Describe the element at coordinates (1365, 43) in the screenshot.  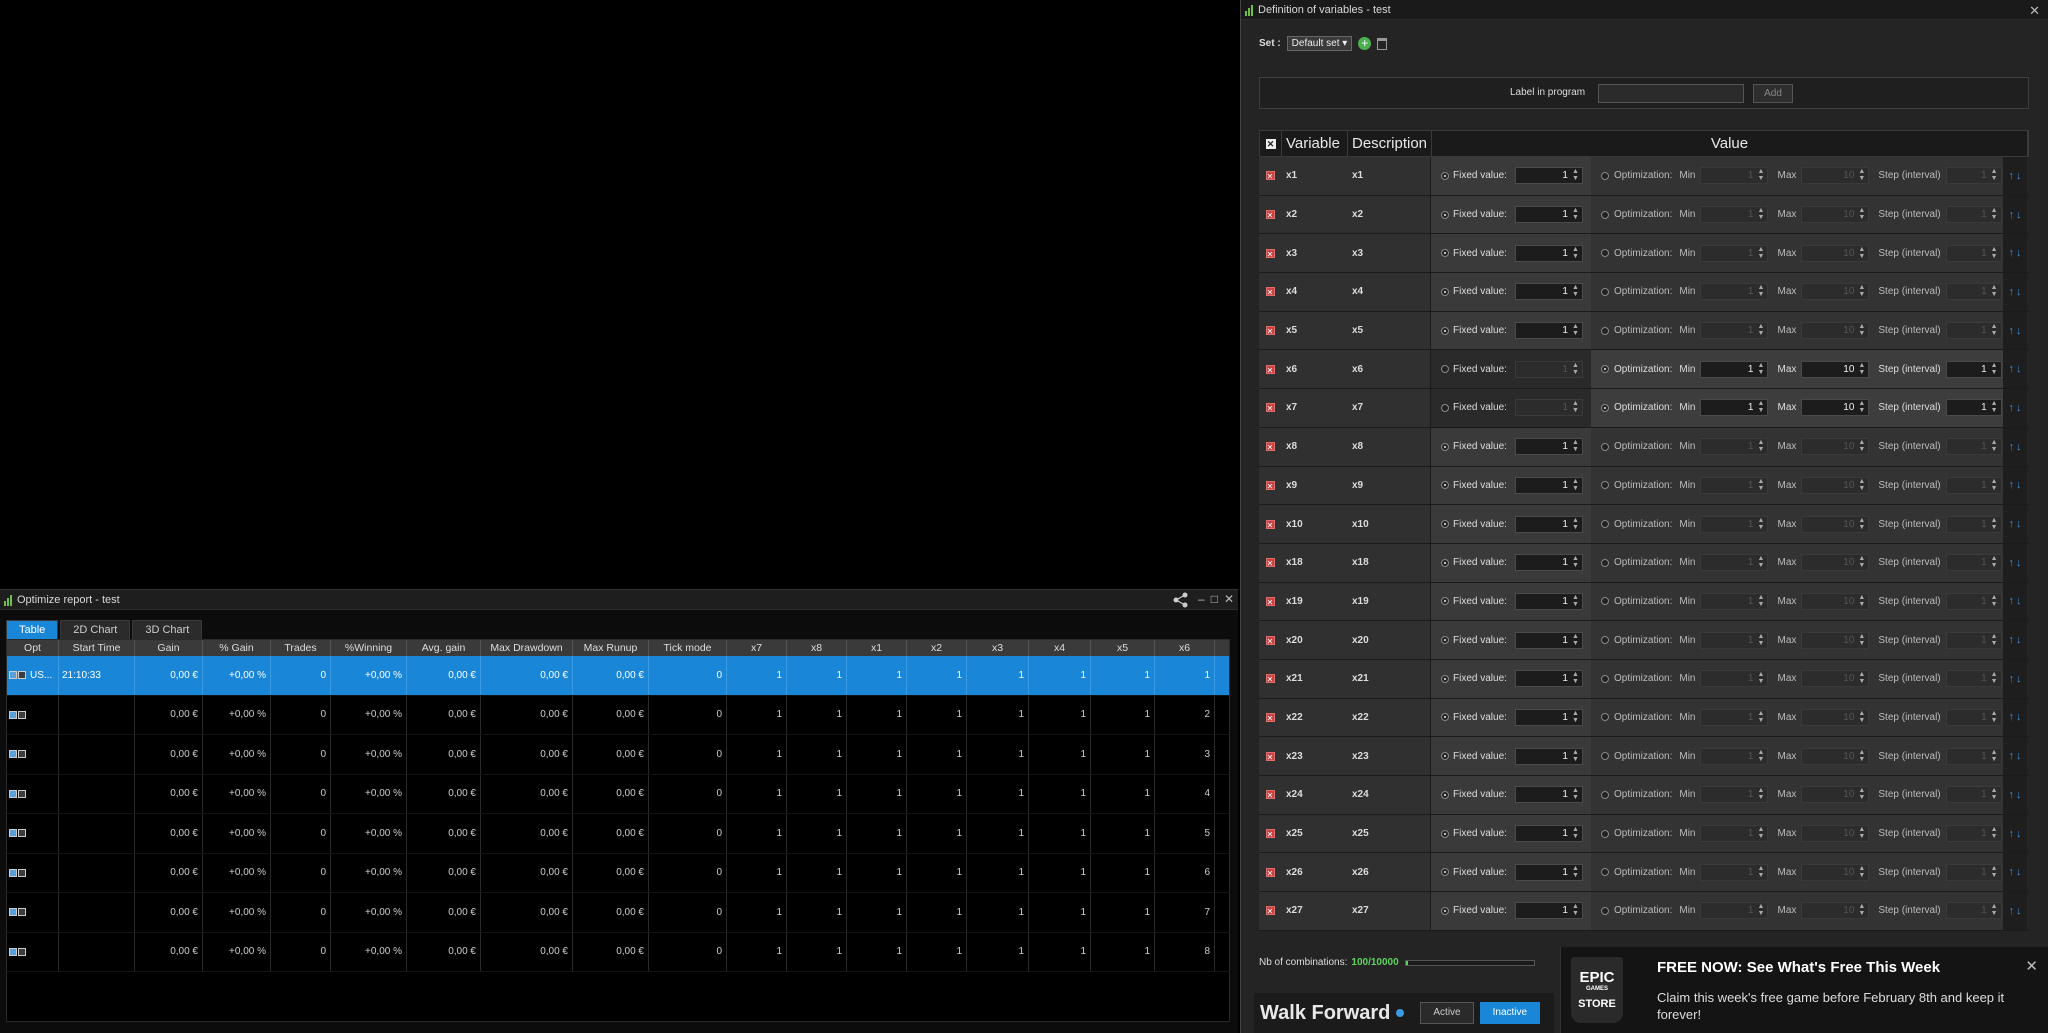
I see `add-set-icon: +` at that location.